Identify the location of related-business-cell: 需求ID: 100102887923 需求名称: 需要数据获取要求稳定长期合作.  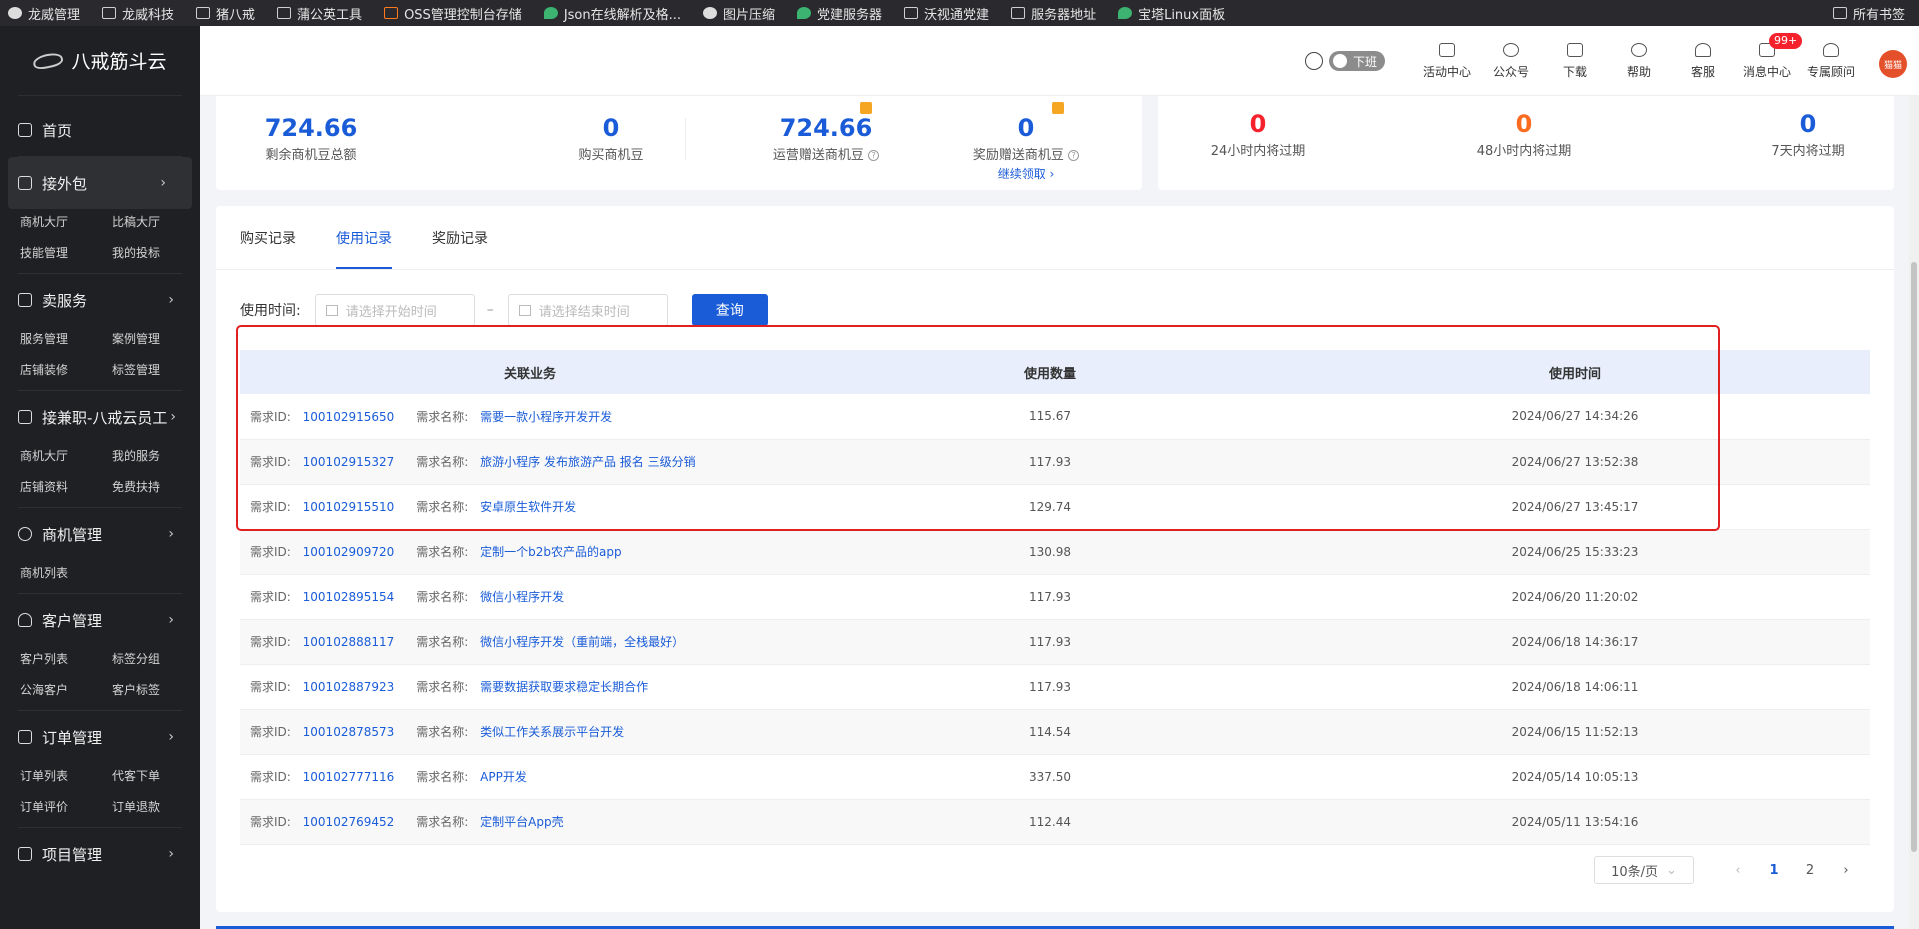
(530, 687).